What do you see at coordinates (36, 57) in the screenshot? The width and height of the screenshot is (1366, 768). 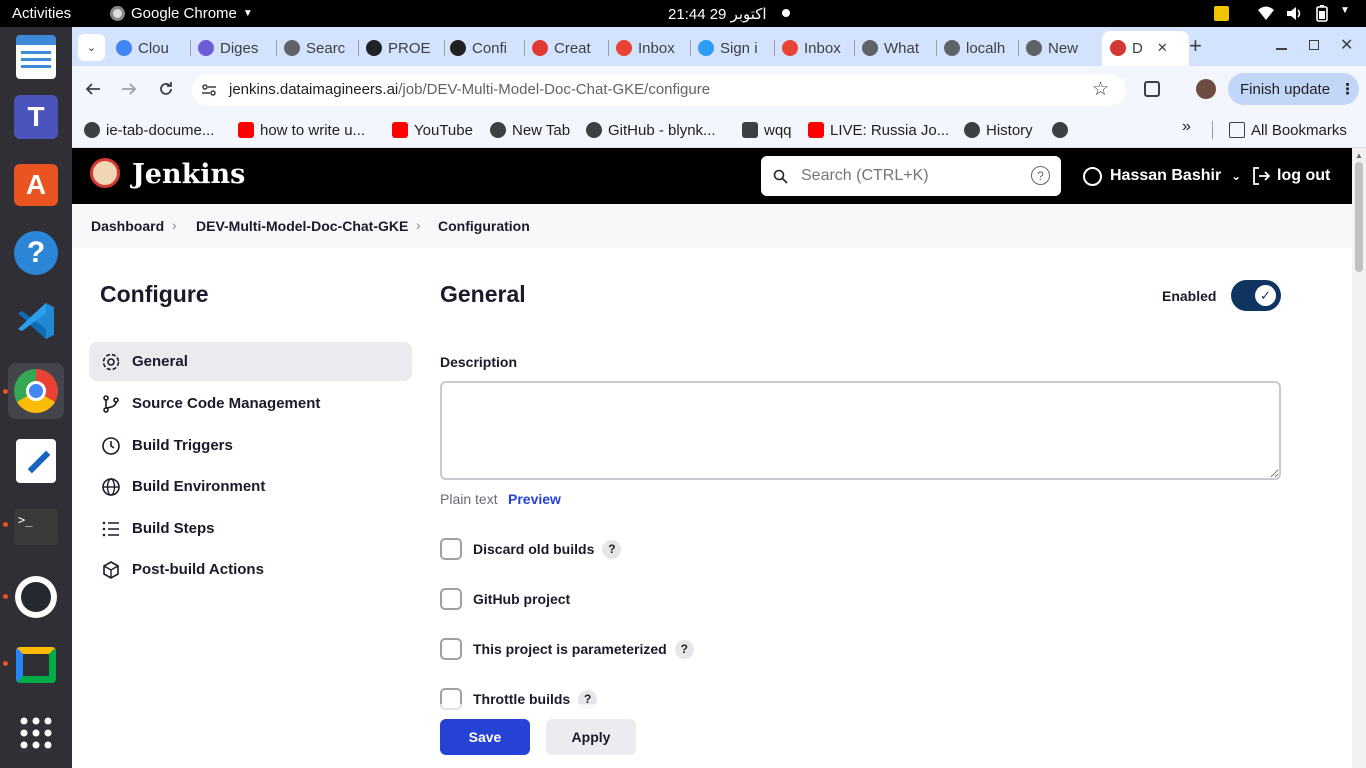 I see `dock-text-editor-app` at bounding box center [36, 57].